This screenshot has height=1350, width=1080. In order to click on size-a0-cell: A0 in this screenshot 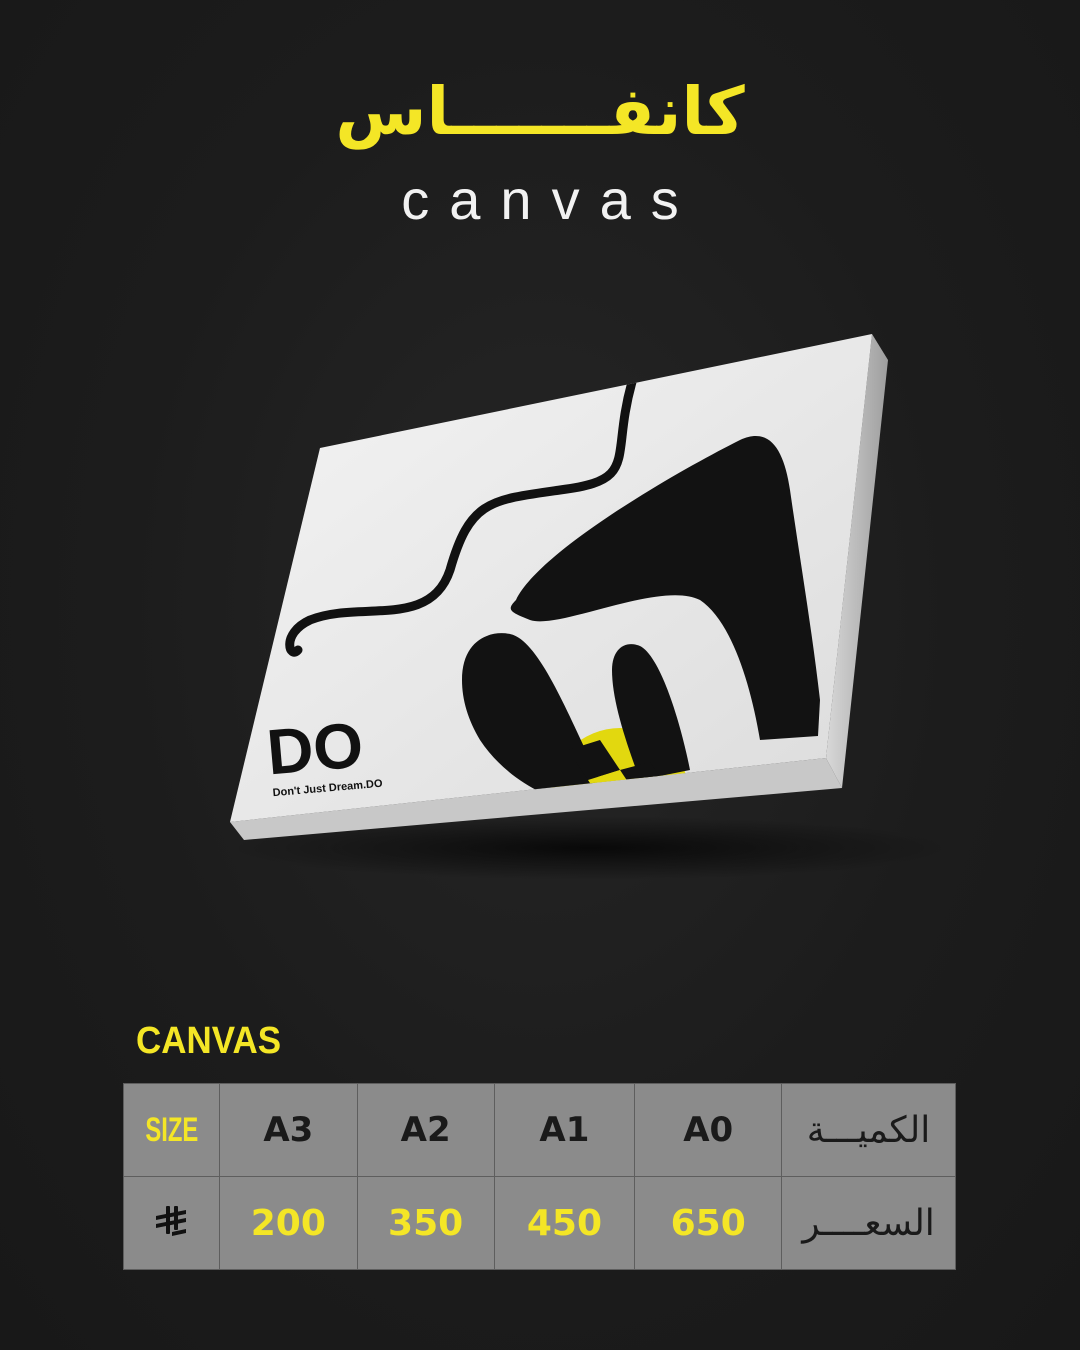, I will do `click(708, 1130)`.